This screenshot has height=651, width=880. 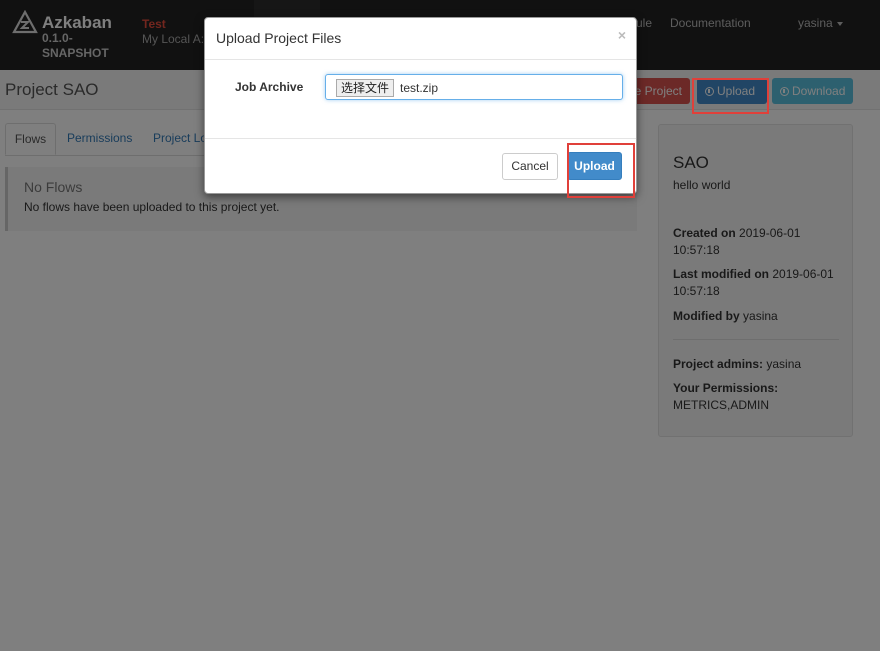 What do you see at coordinates (419, 88) in the screenshot?
I see `selected-file-name: test.zip` at bounding box center [419, 88].